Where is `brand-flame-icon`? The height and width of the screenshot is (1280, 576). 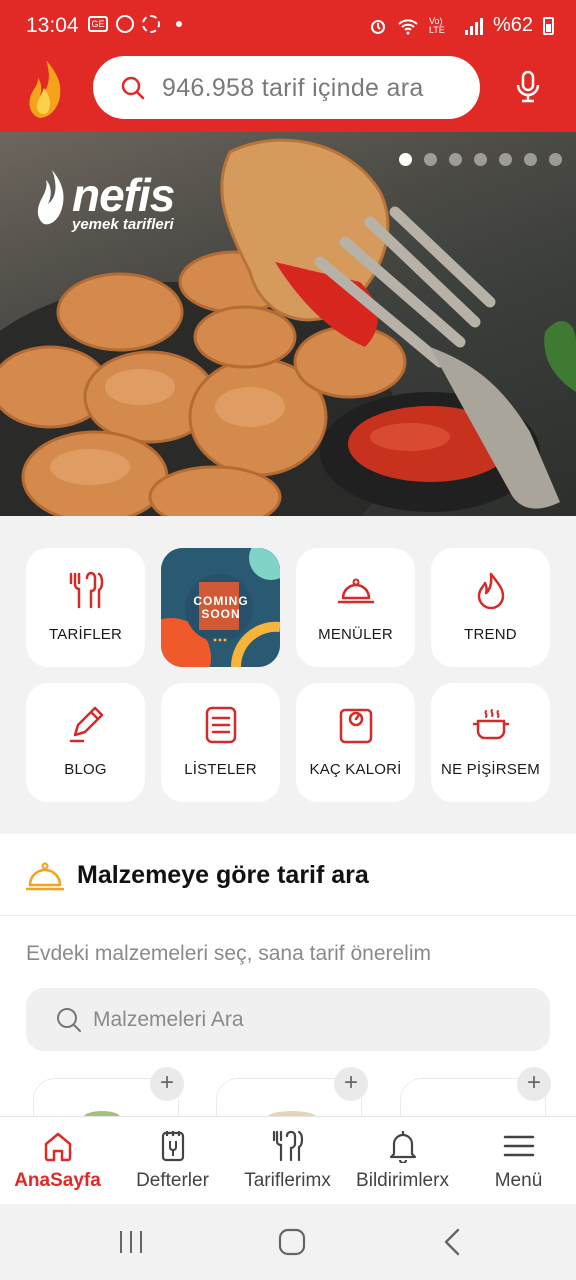 brand-flame-icon is located at coordinates (50, 197).